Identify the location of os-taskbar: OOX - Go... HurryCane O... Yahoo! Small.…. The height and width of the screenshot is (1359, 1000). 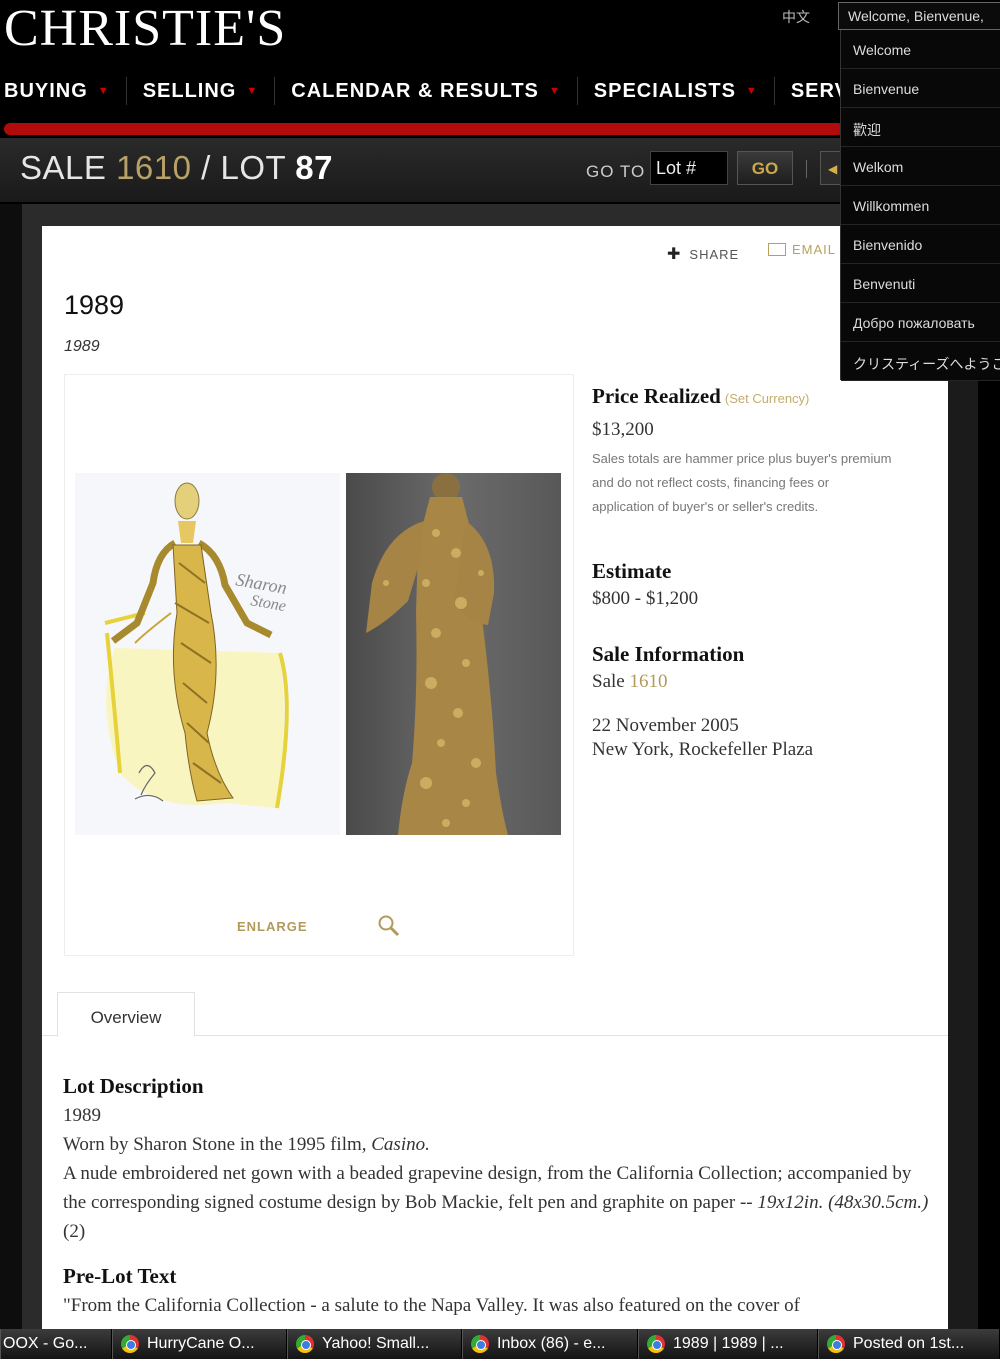
(500, 1344).